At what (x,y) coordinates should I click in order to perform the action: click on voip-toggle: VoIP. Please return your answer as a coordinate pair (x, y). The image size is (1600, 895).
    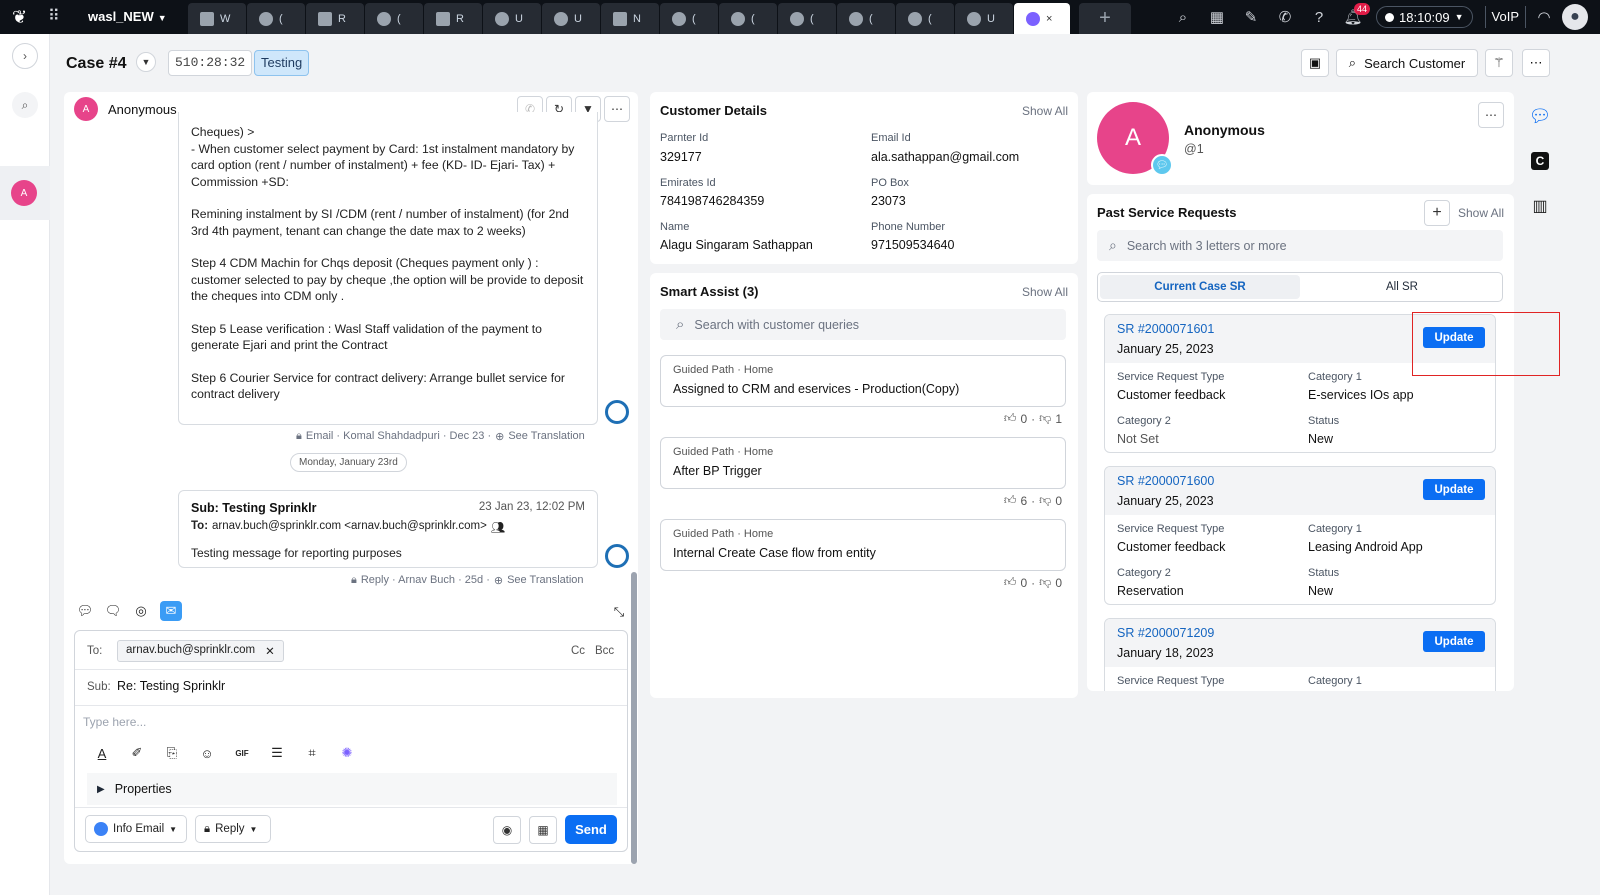
    Looking at the image, I should click on (1505, 17).